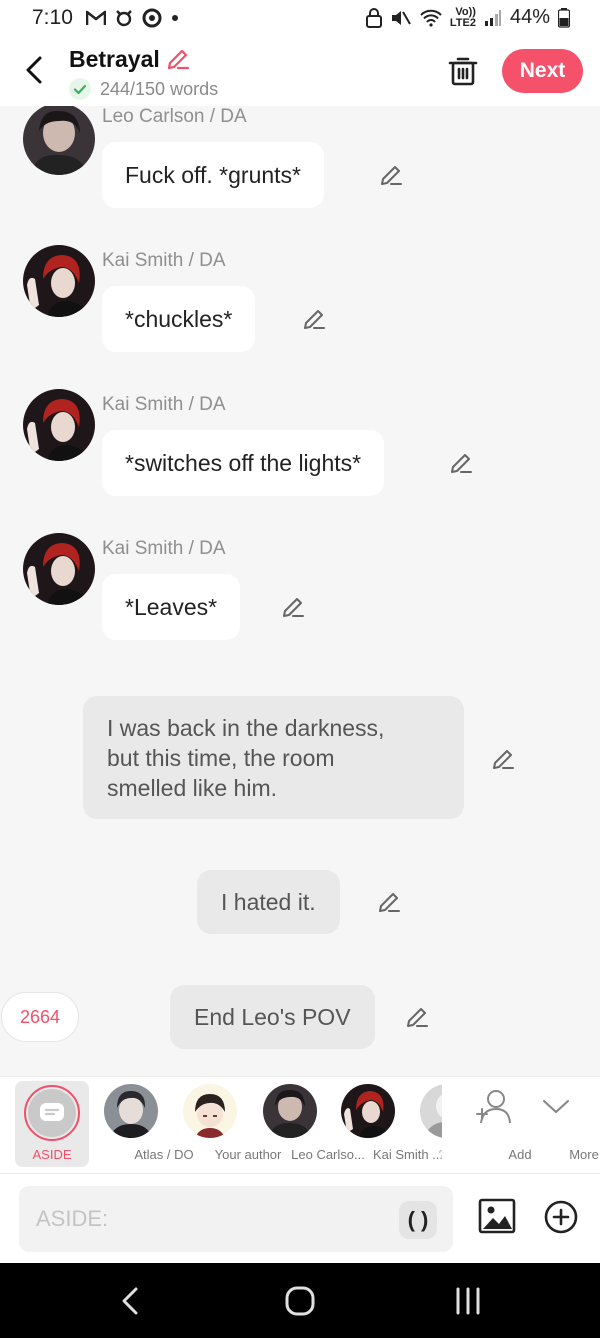 The image size is (600, 1338). Describe the element at coordinates (192, 787) in the screenshot. I see `narration-line: smelled like him.` at that location.